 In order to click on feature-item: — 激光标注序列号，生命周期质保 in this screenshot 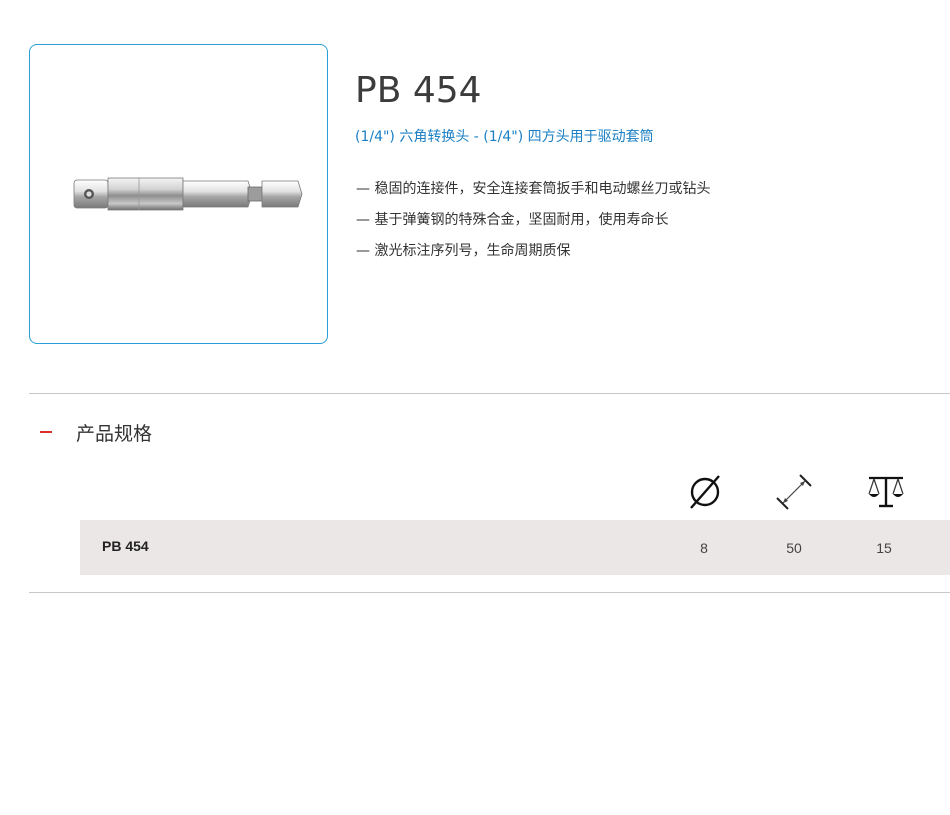, I will do `click(463, 251)`.